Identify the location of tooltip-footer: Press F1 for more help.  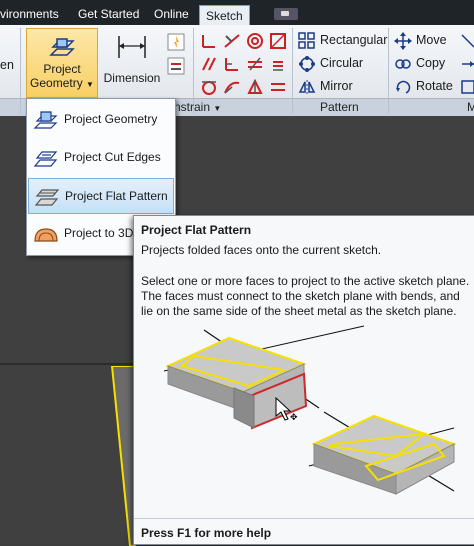
(206, 533).